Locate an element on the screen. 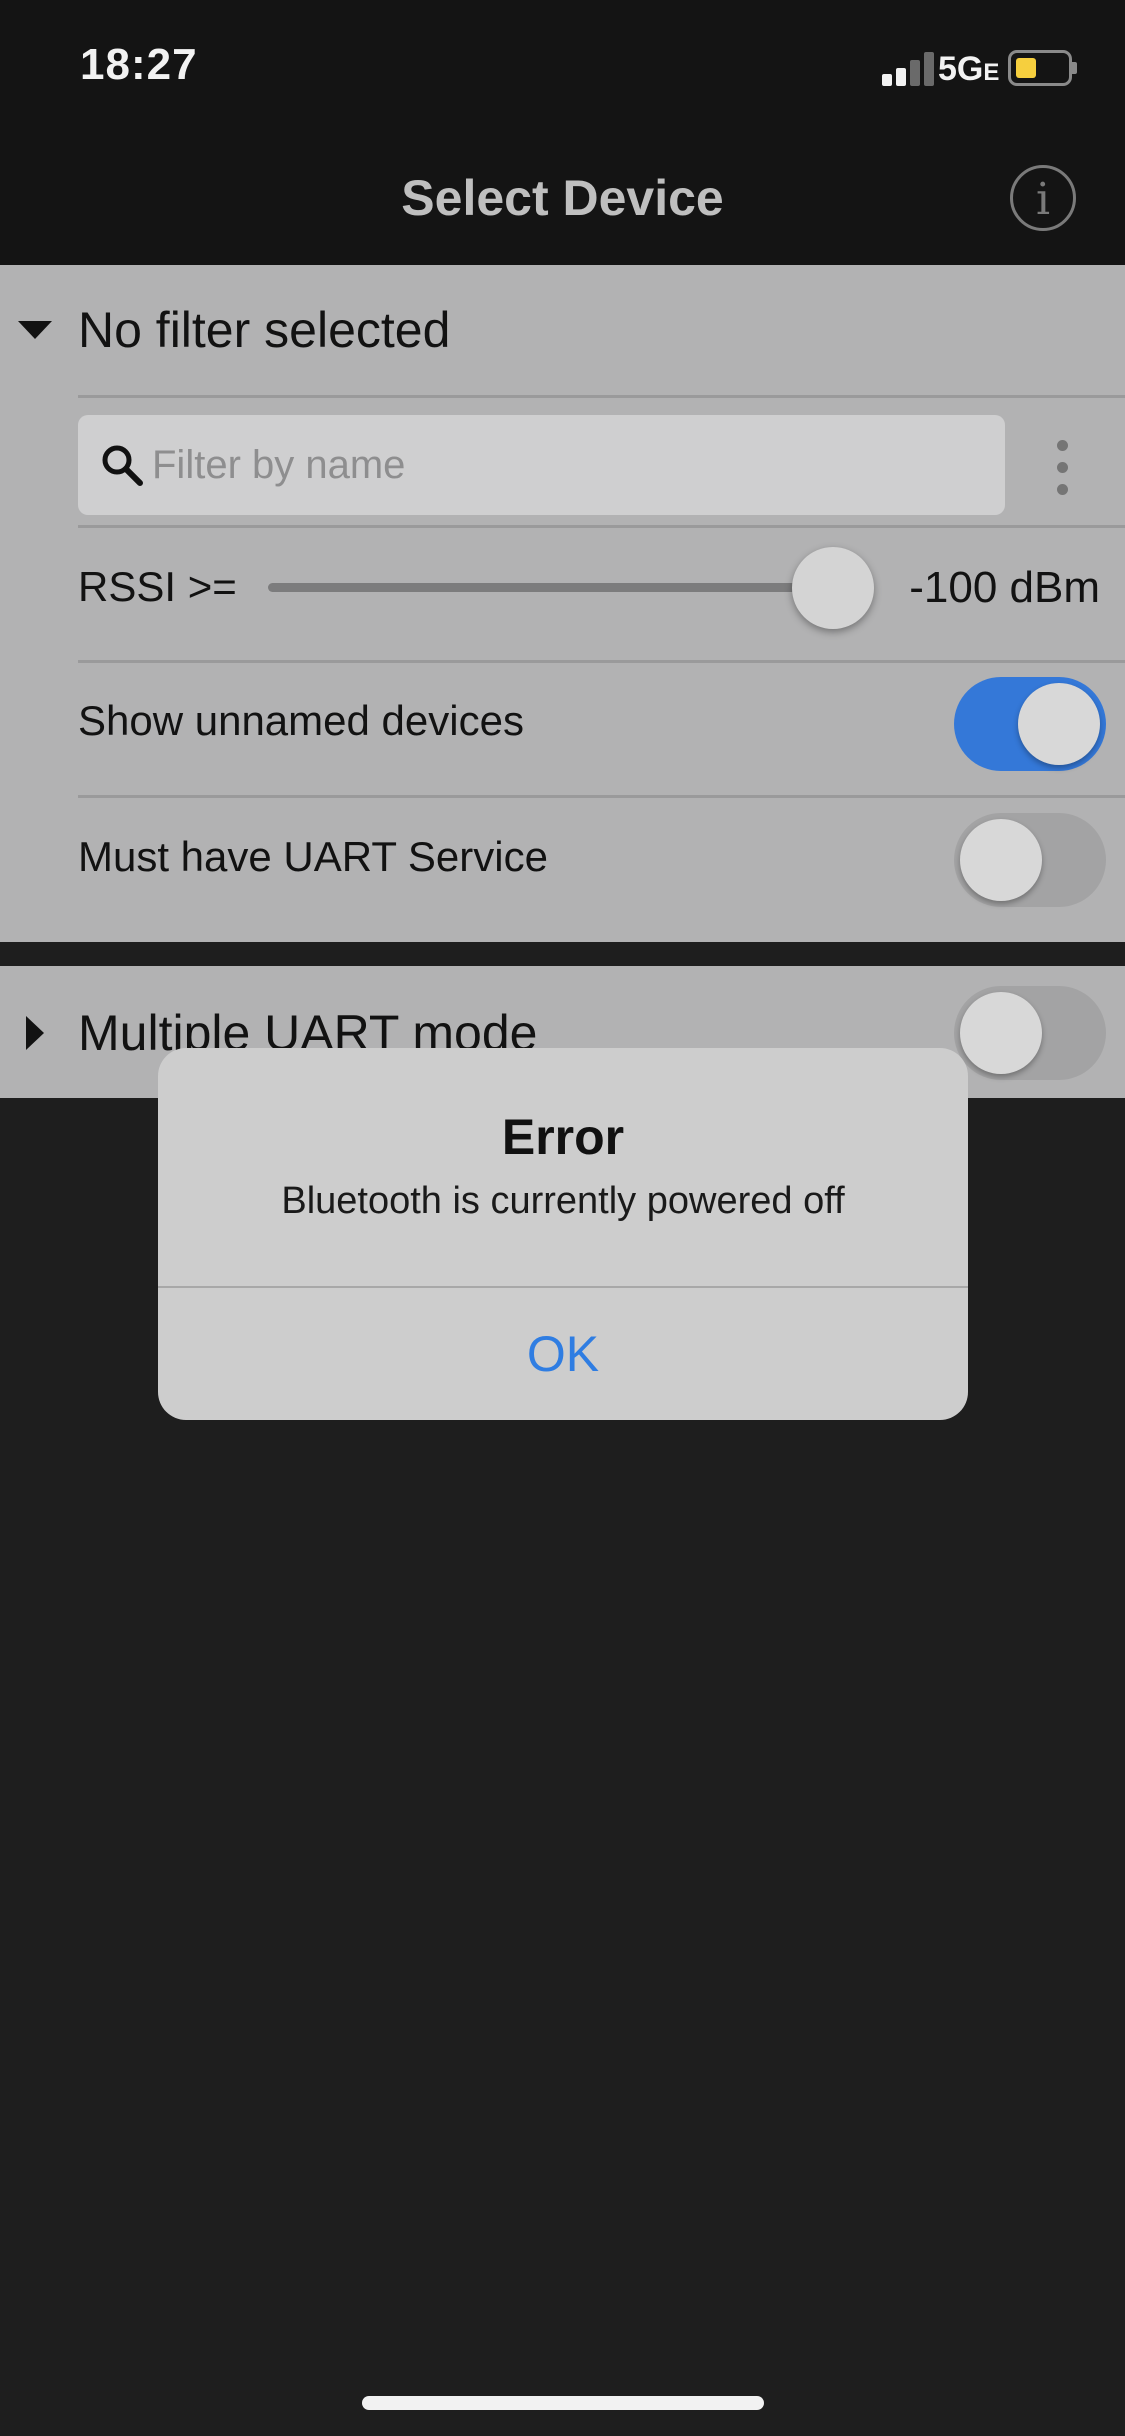 This screenshot has height=2436, width=1125. battery-icon is located at coordinates (1042, 68).